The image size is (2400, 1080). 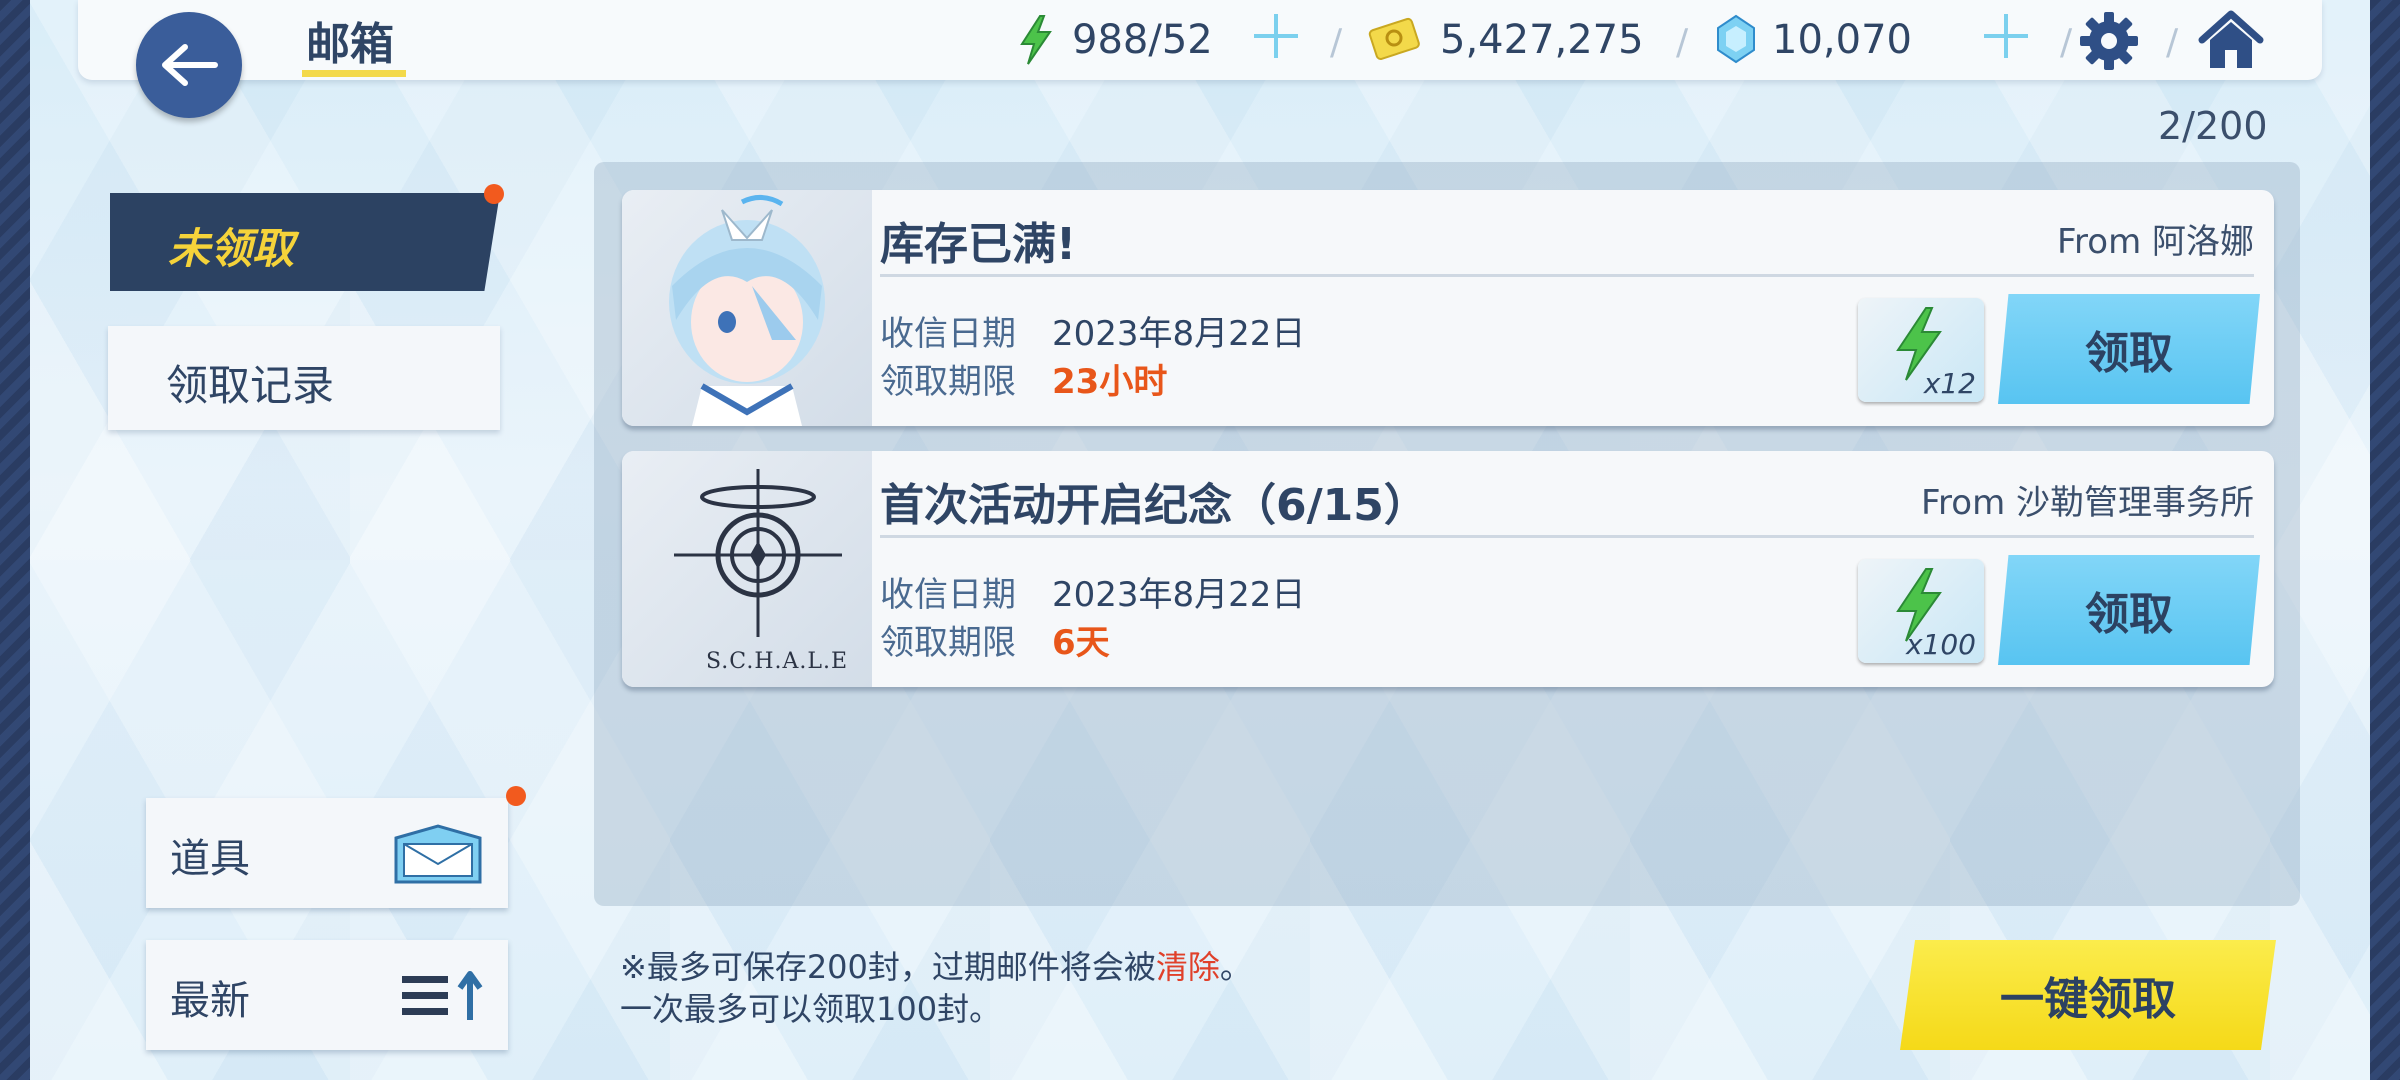 I want to click on tab-claim-history: 领取记录, so click(x=304, y=378).